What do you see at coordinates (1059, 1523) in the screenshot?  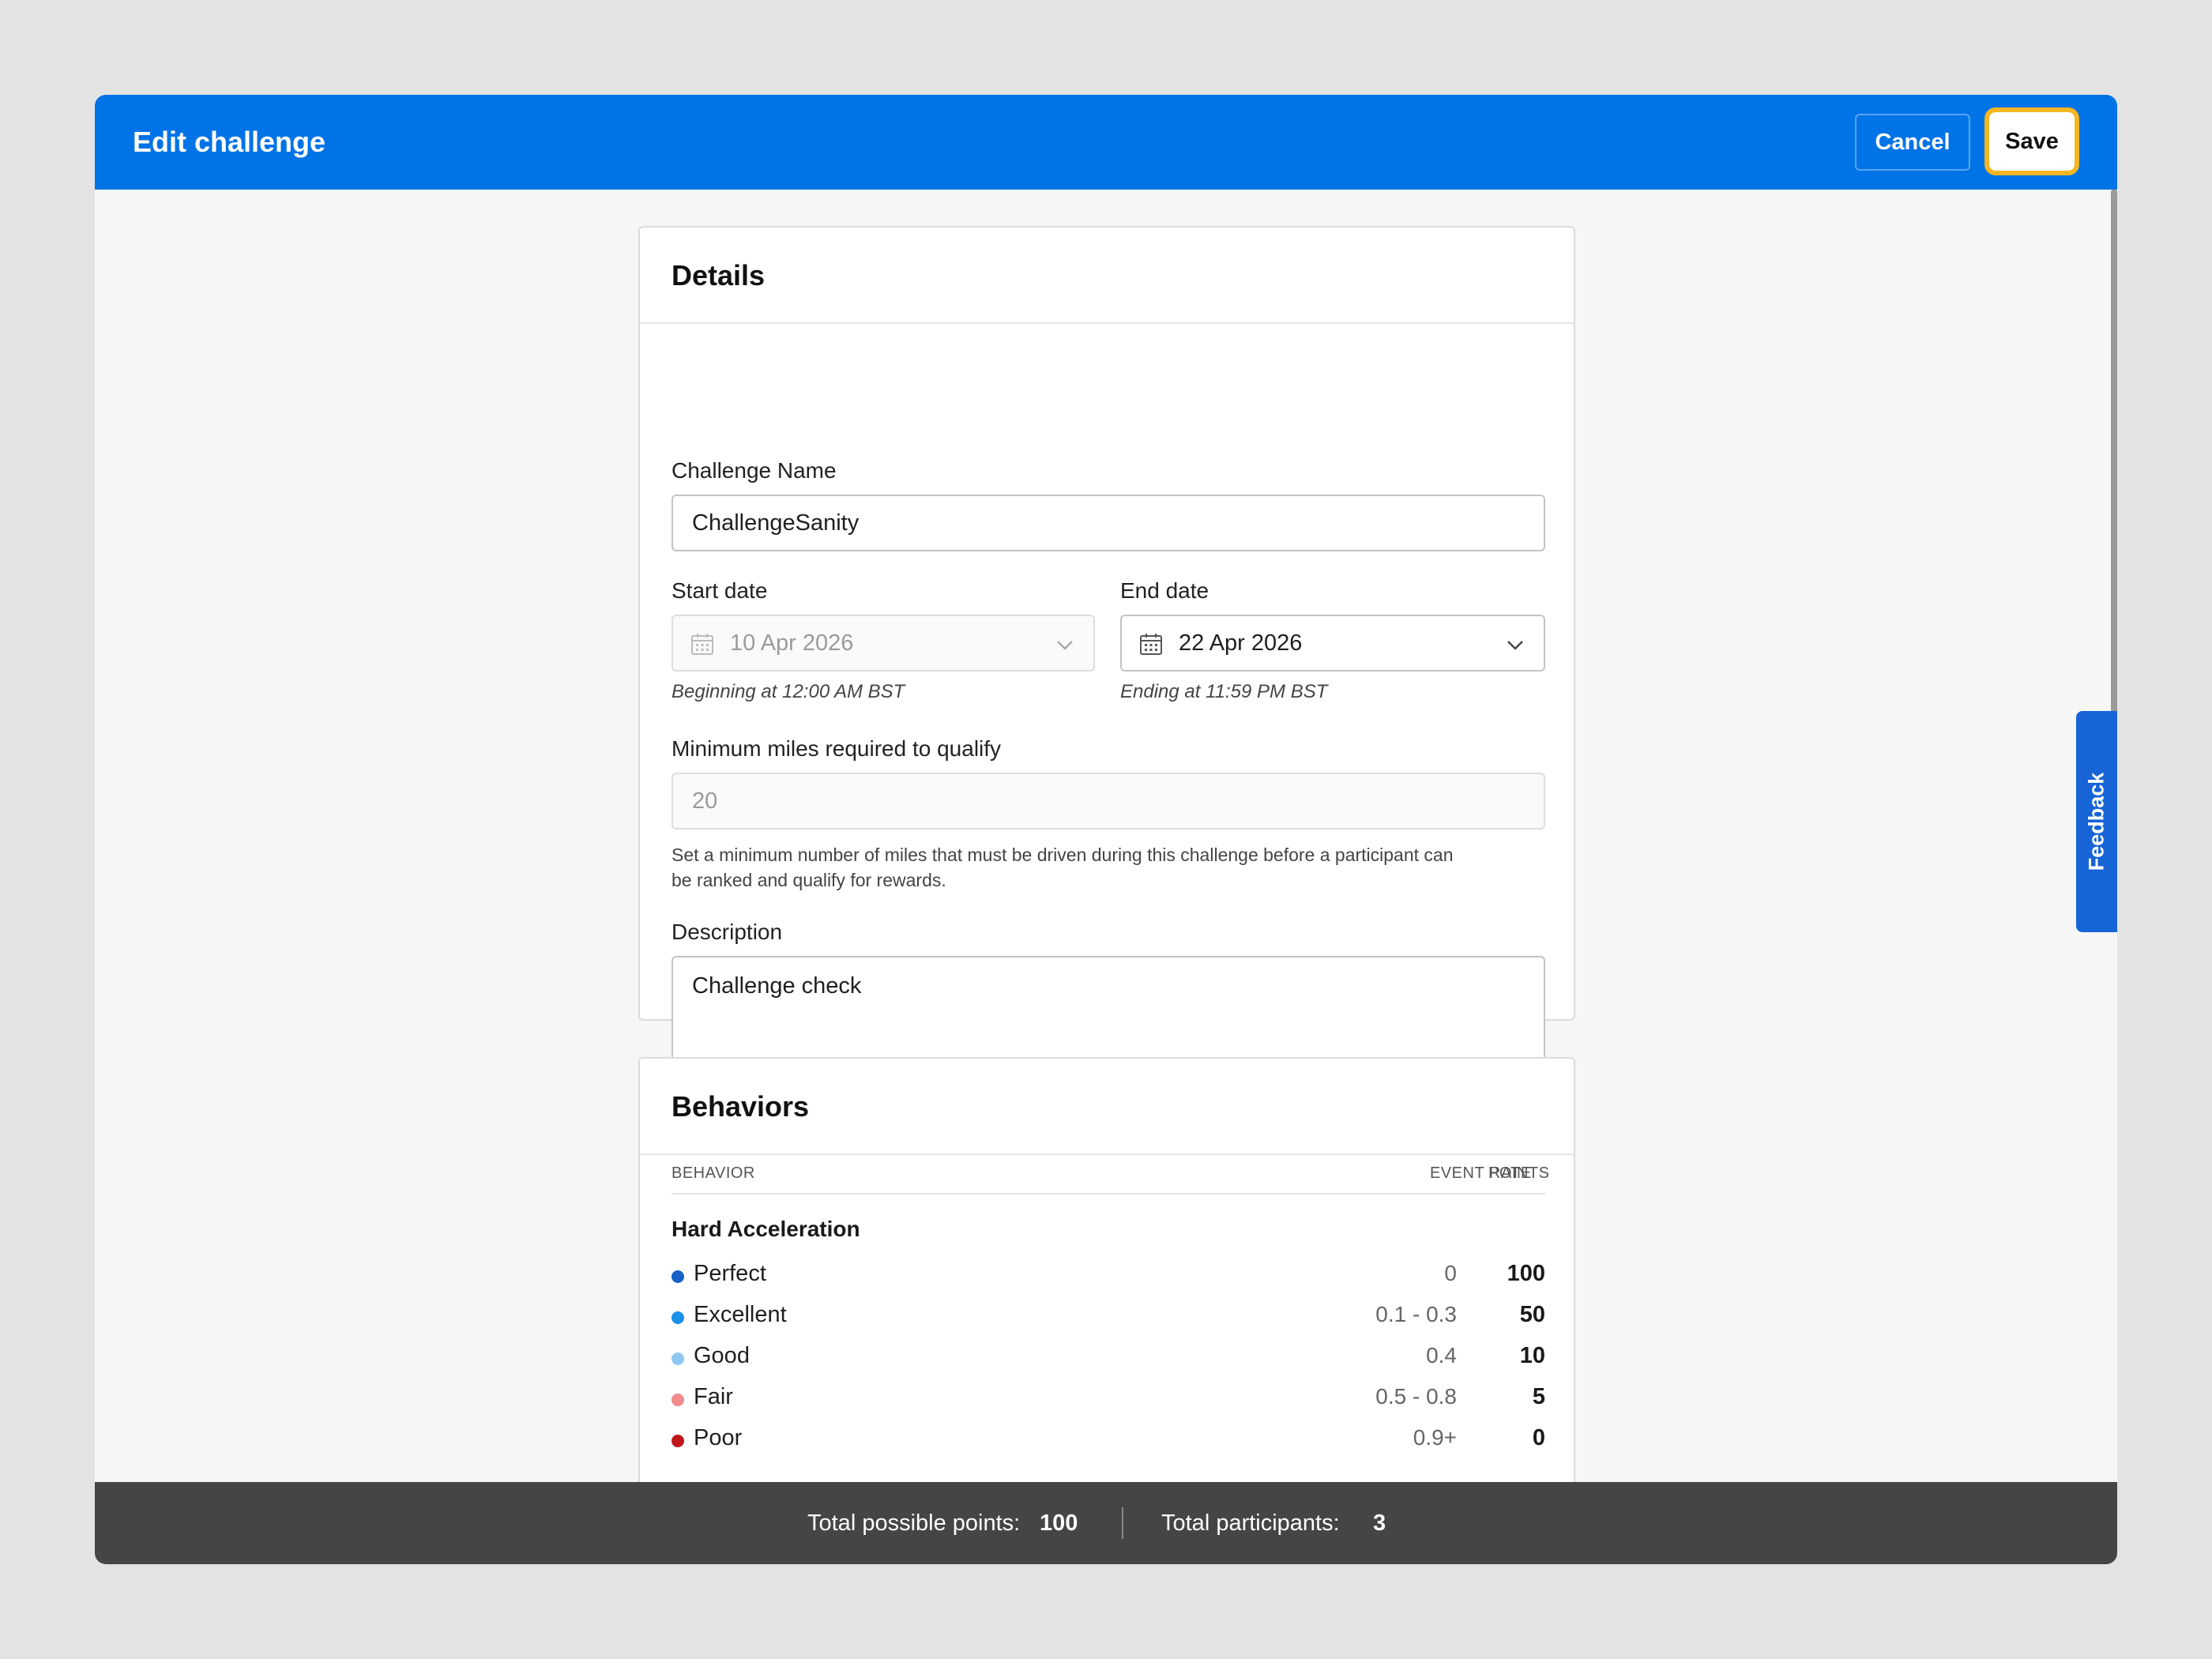 I see `total-points-value: 100` at bounding box center [1059, 1523].